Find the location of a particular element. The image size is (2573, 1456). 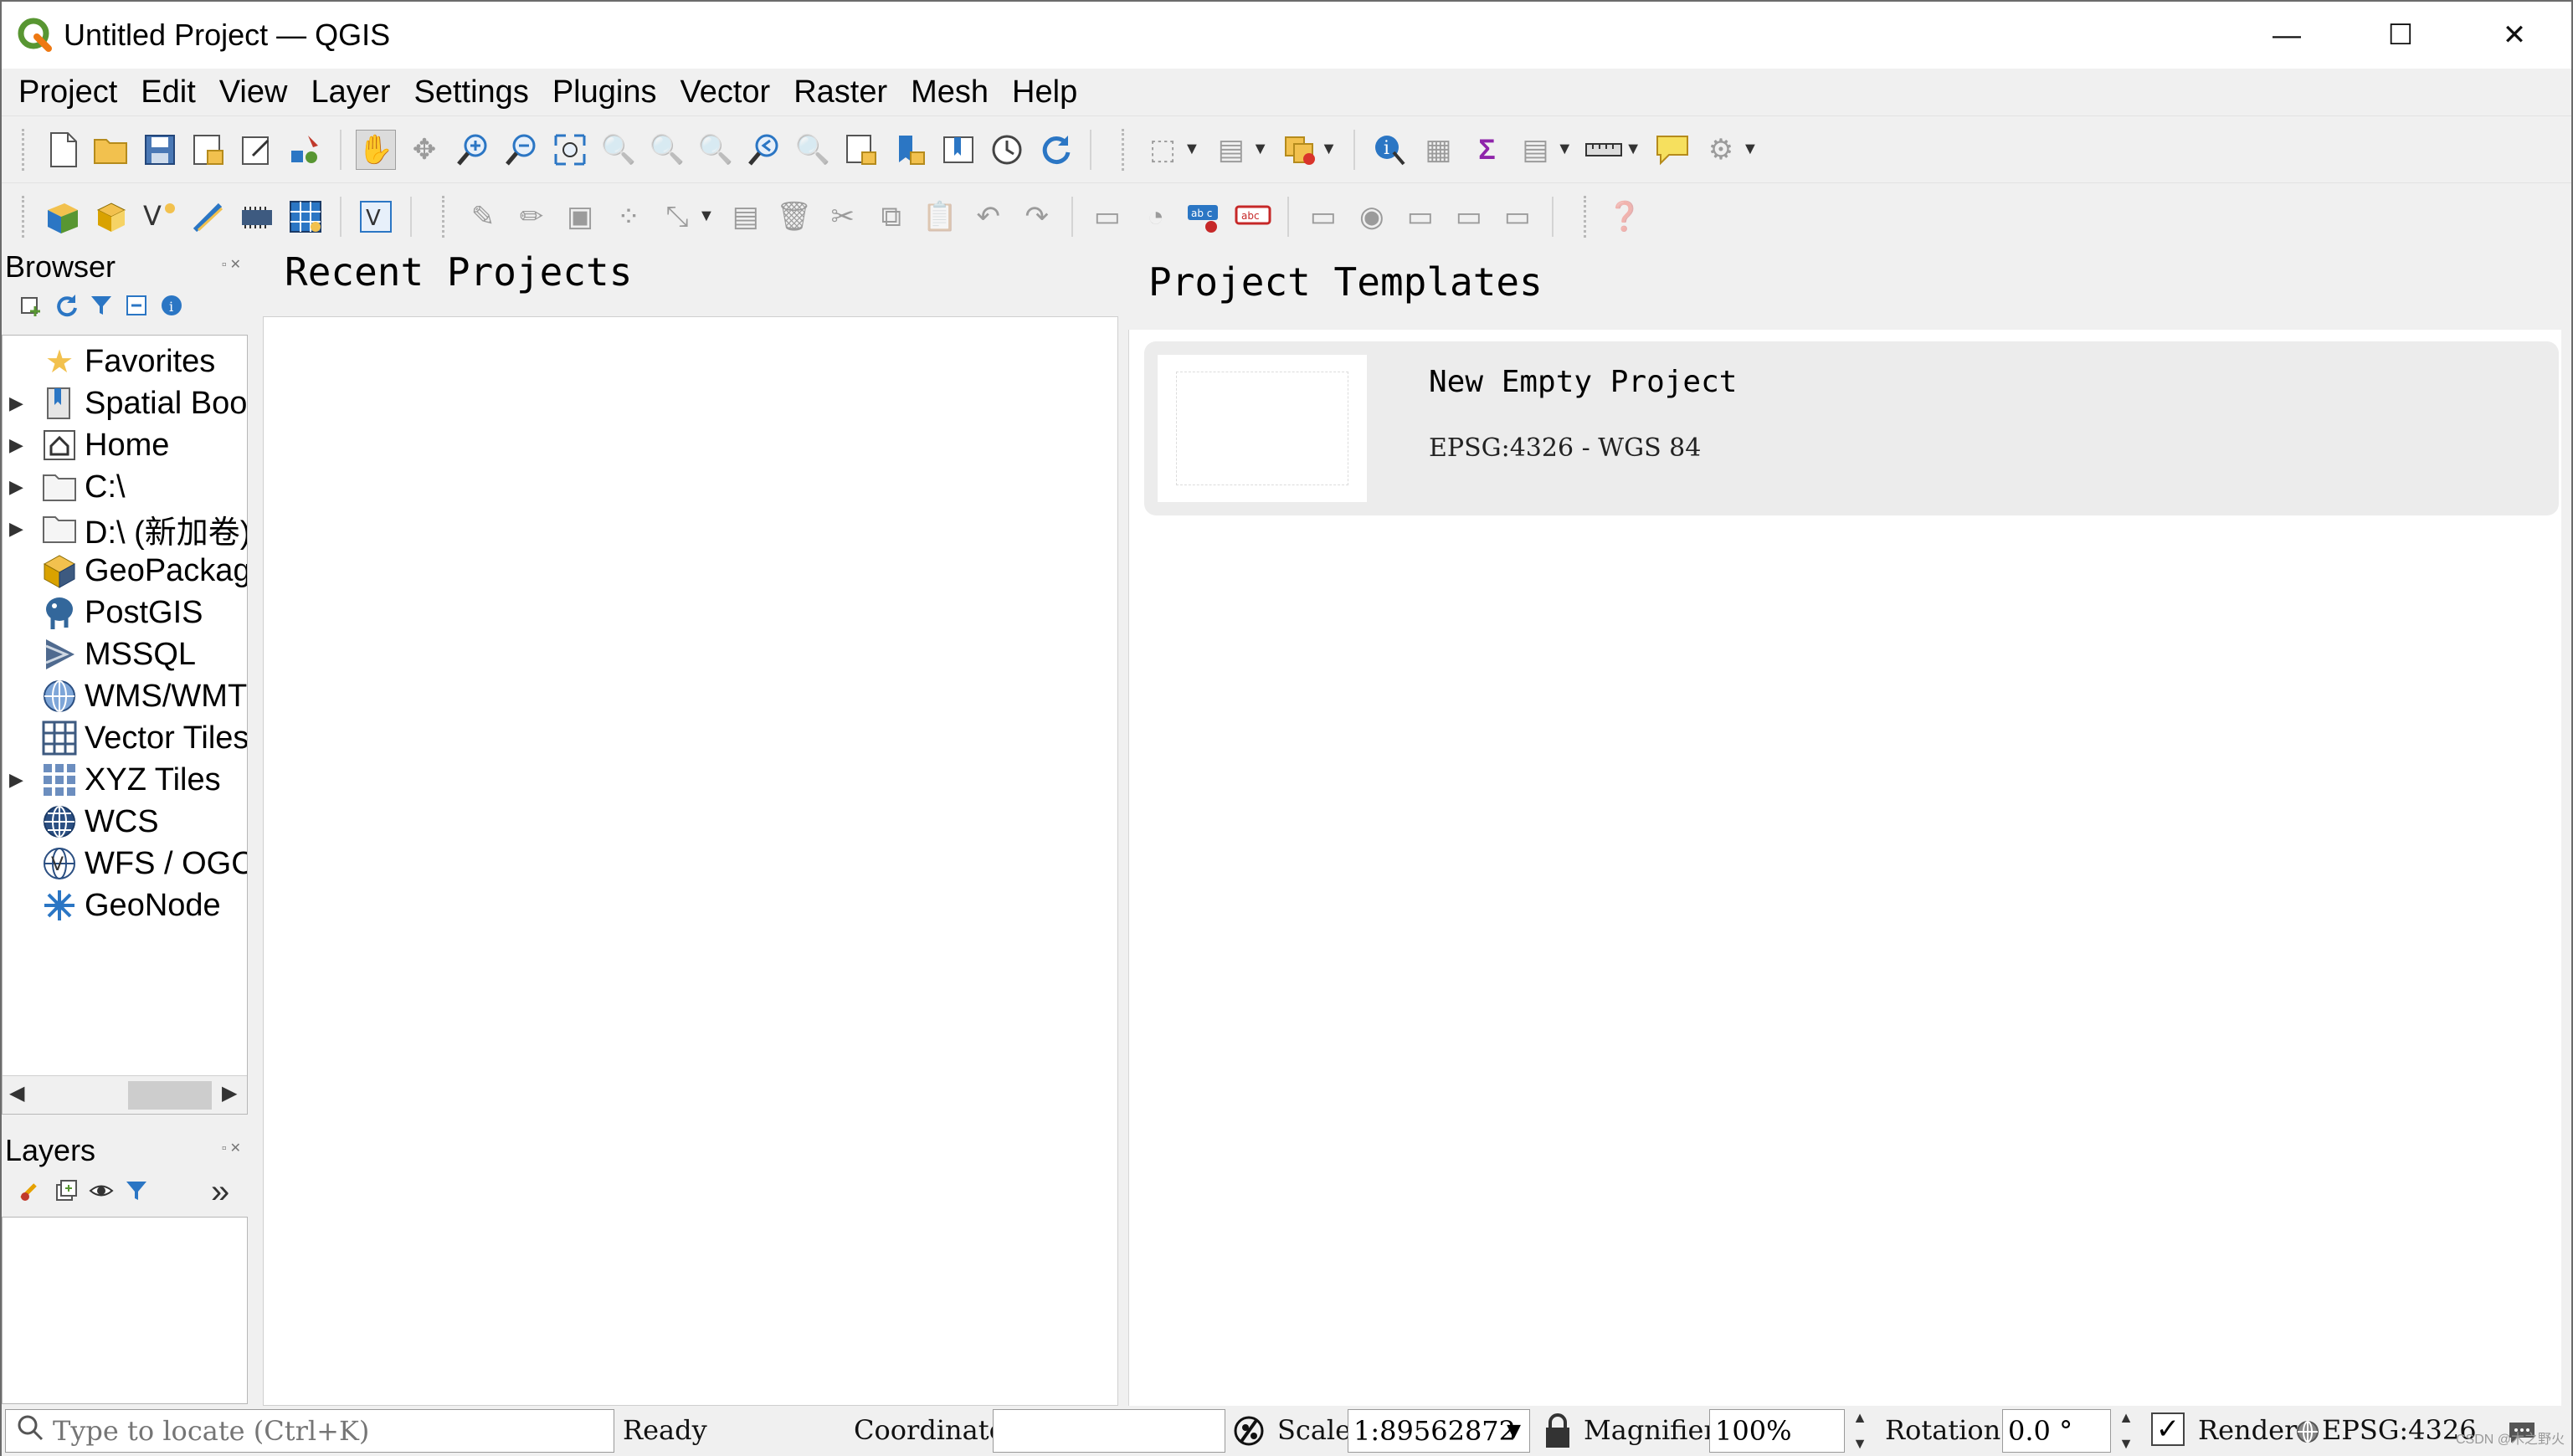

menu-view: View is located at coordinates (253, 92).